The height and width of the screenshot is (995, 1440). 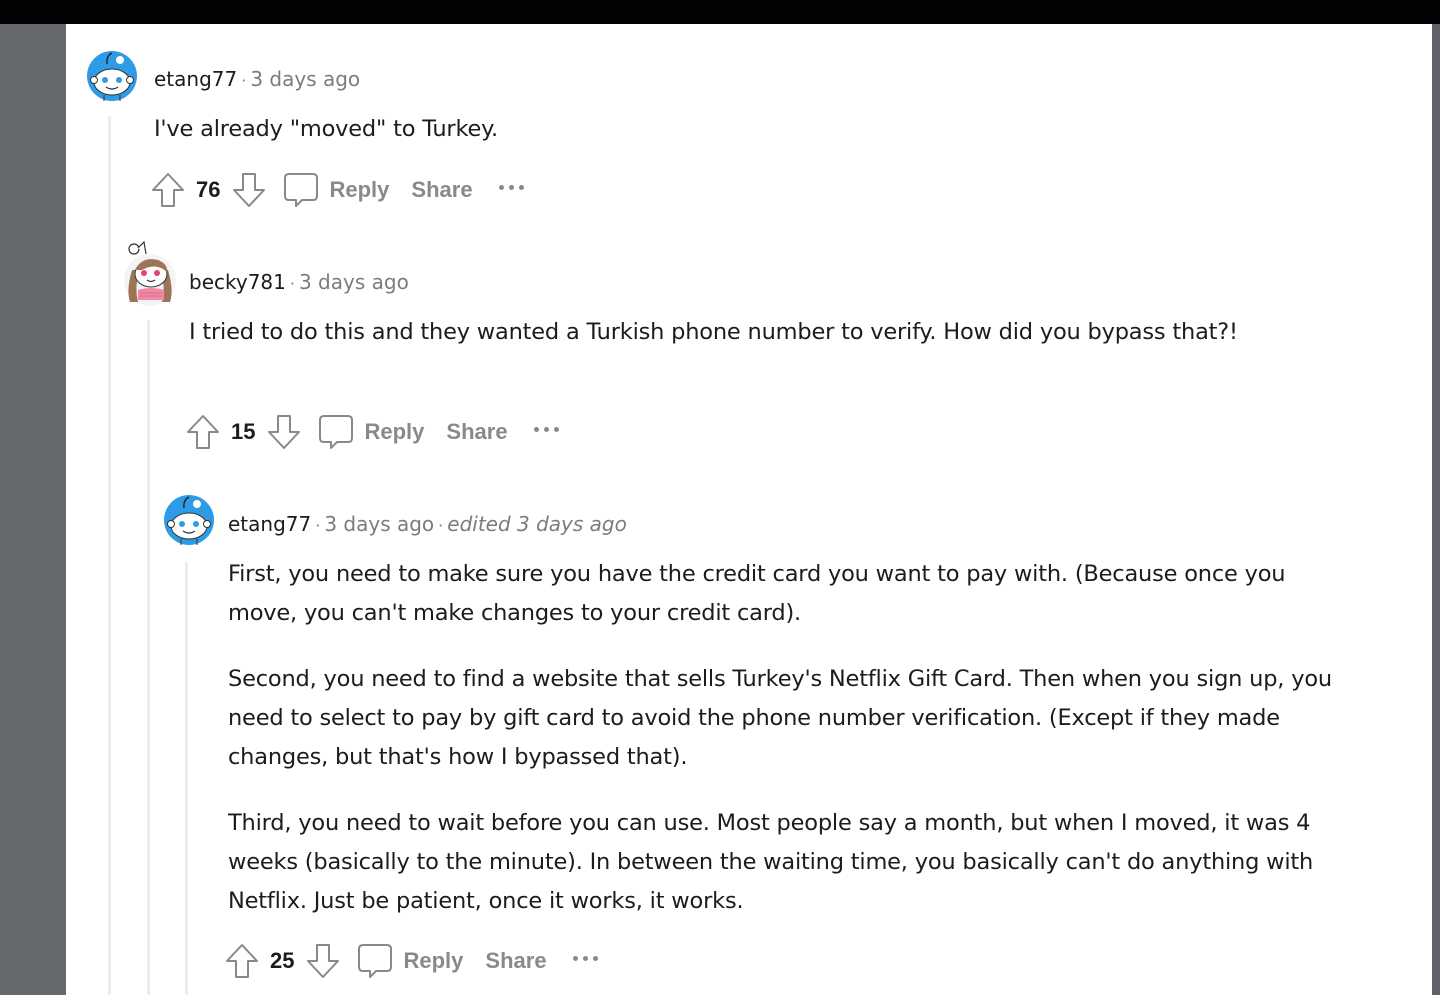 I want to click on left-gutter, so click(x=33, y=509).